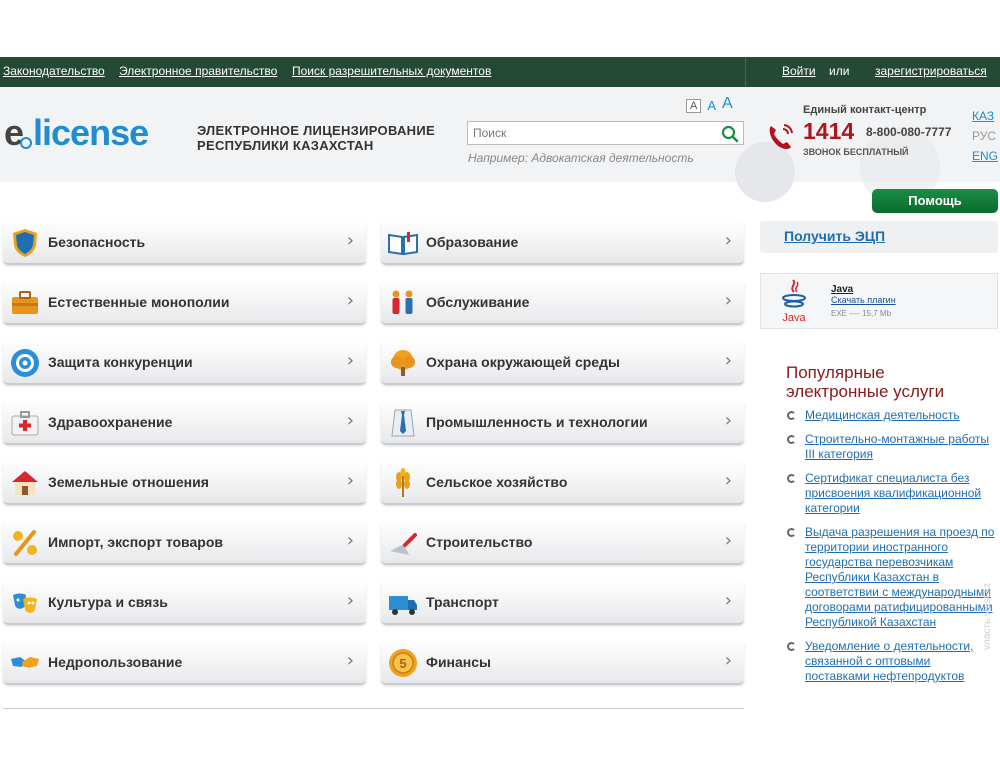 Image resolution: width=1000 pixels, height=768 pixels. What do you see at coordinates (184, 483) in the screenshot?
I see `category-land-relations: Земельные отношения ›` at bounding box center [184, 483].